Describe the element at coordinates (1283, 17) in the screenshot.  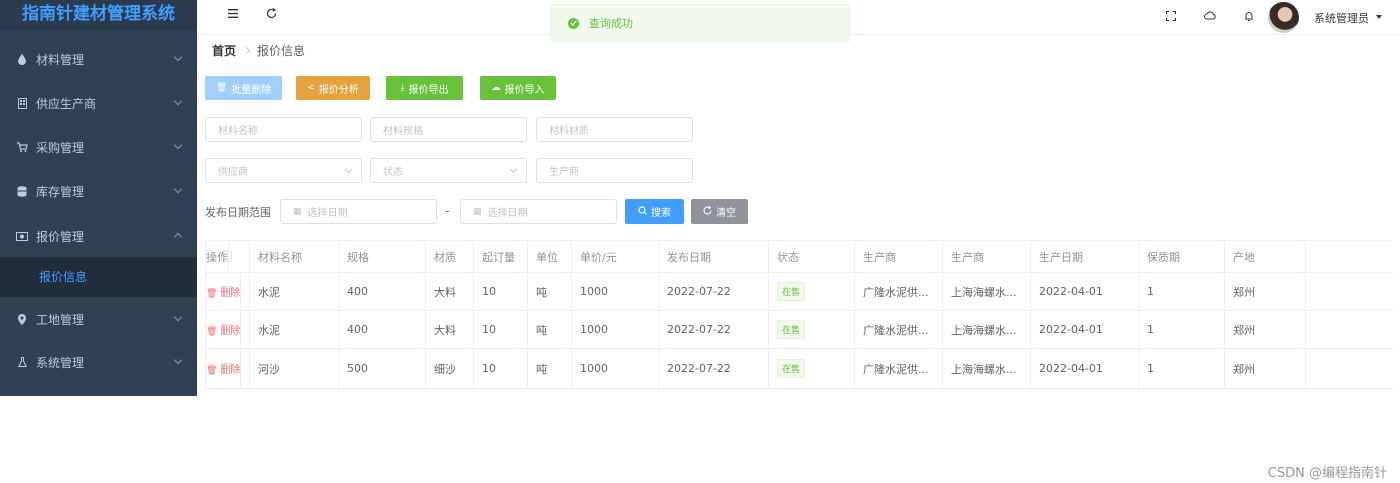
I see `avatar` at that location.